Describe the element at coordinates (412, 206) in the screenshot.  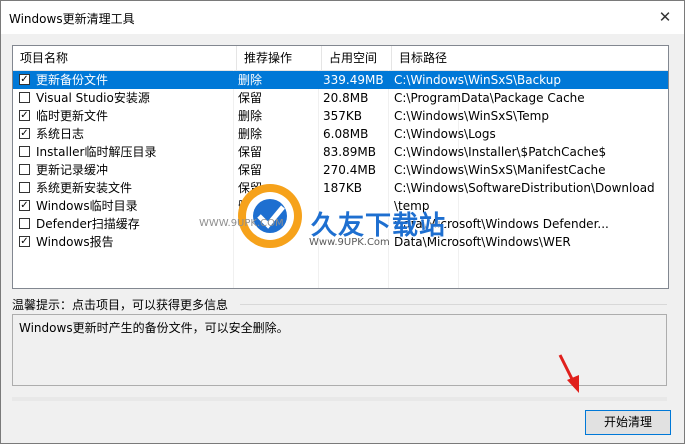
I see `cell-path: \temp` at that location.